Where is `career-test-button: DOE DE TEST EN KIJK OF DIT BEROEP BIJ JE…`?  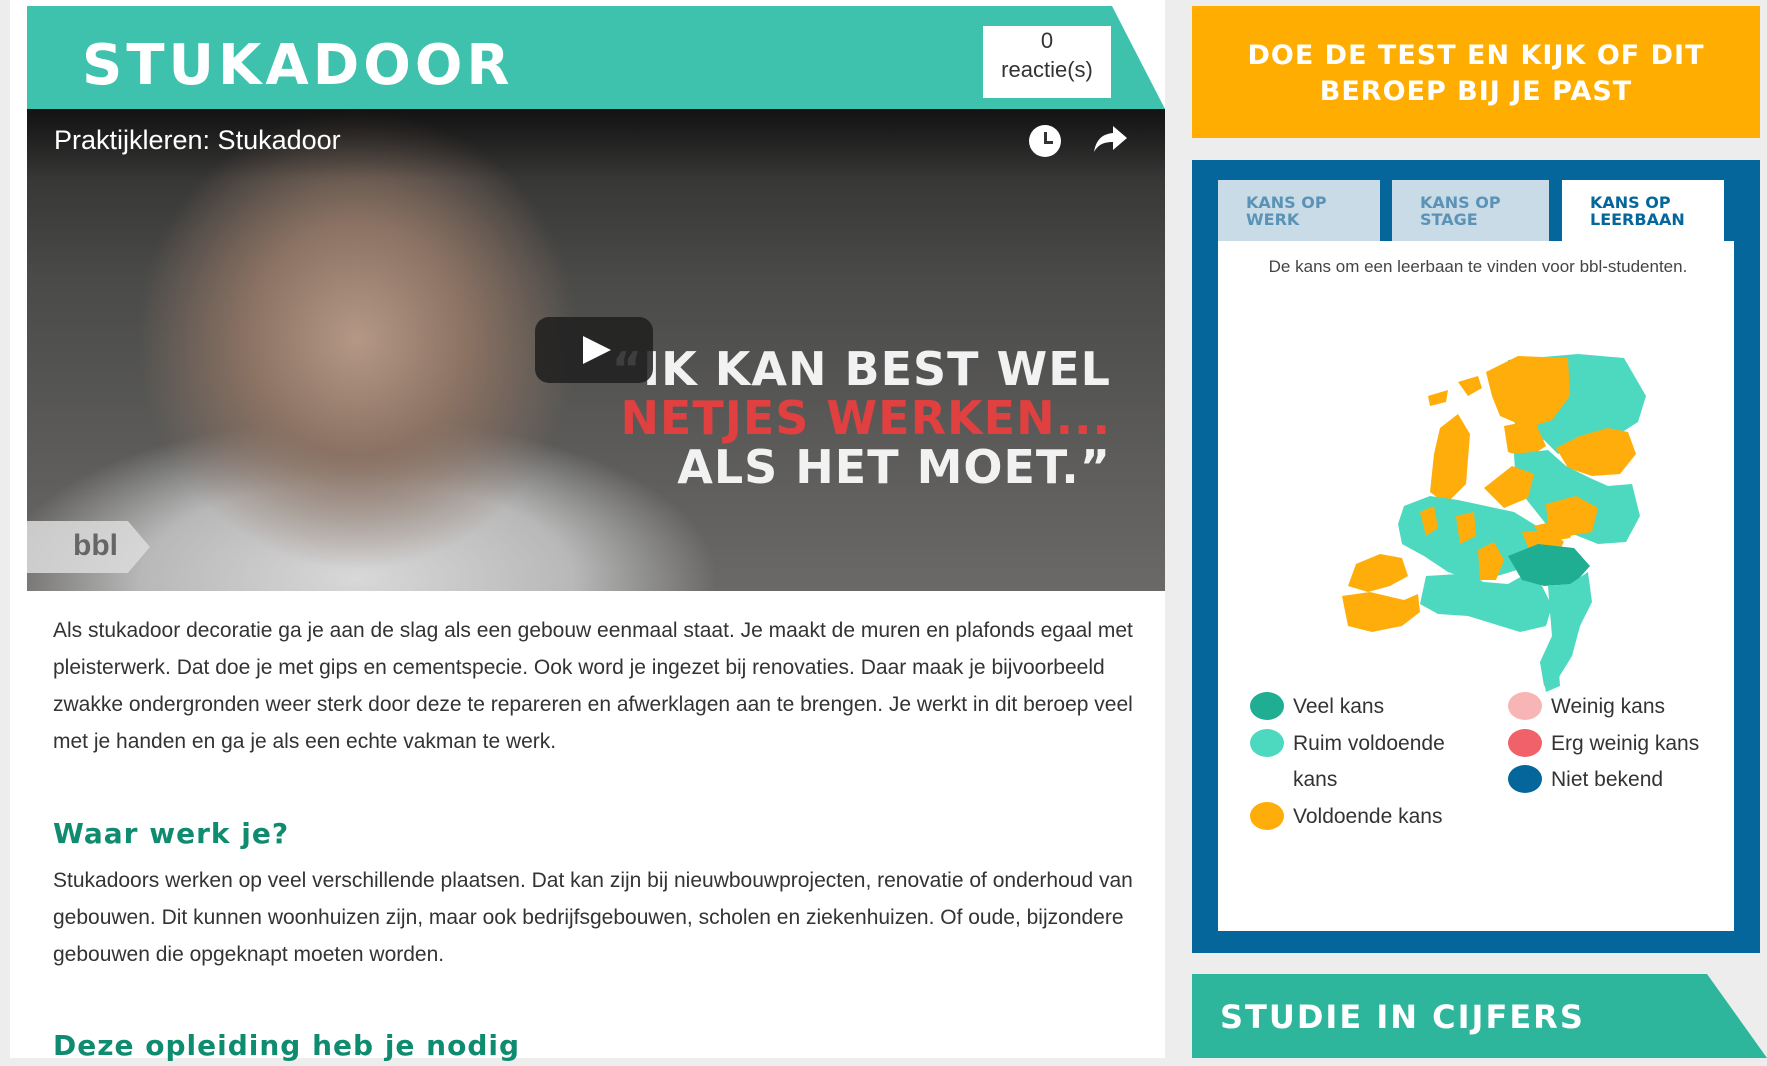 career-test-button: DOE DE TEST EN KIJK OF DIT BEROEP BIJ JE… is located at coordinates (1476, 72).